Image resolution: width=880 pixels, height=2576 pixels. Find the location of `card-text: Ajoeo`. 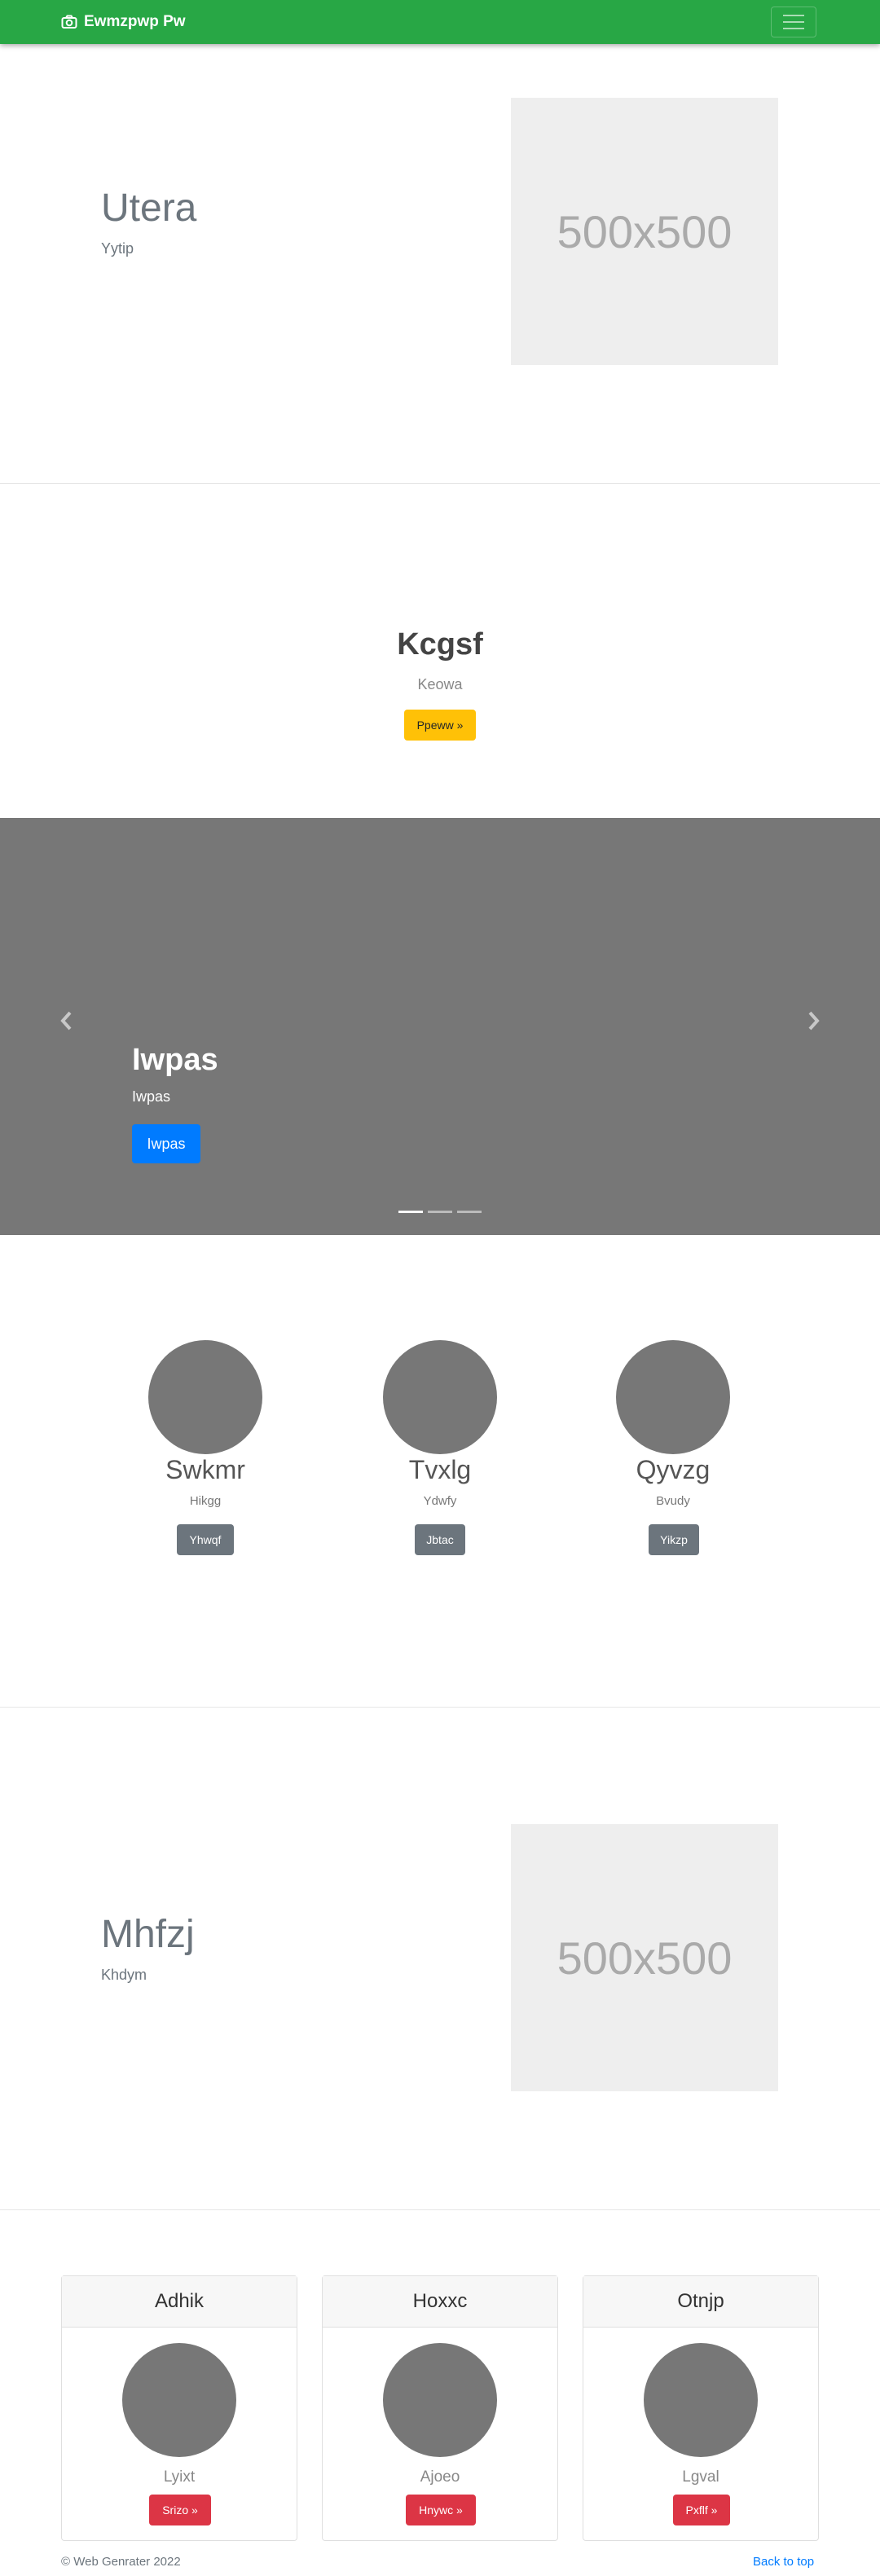

card-text: Ajoeo is located at coordinates (440, 2477).